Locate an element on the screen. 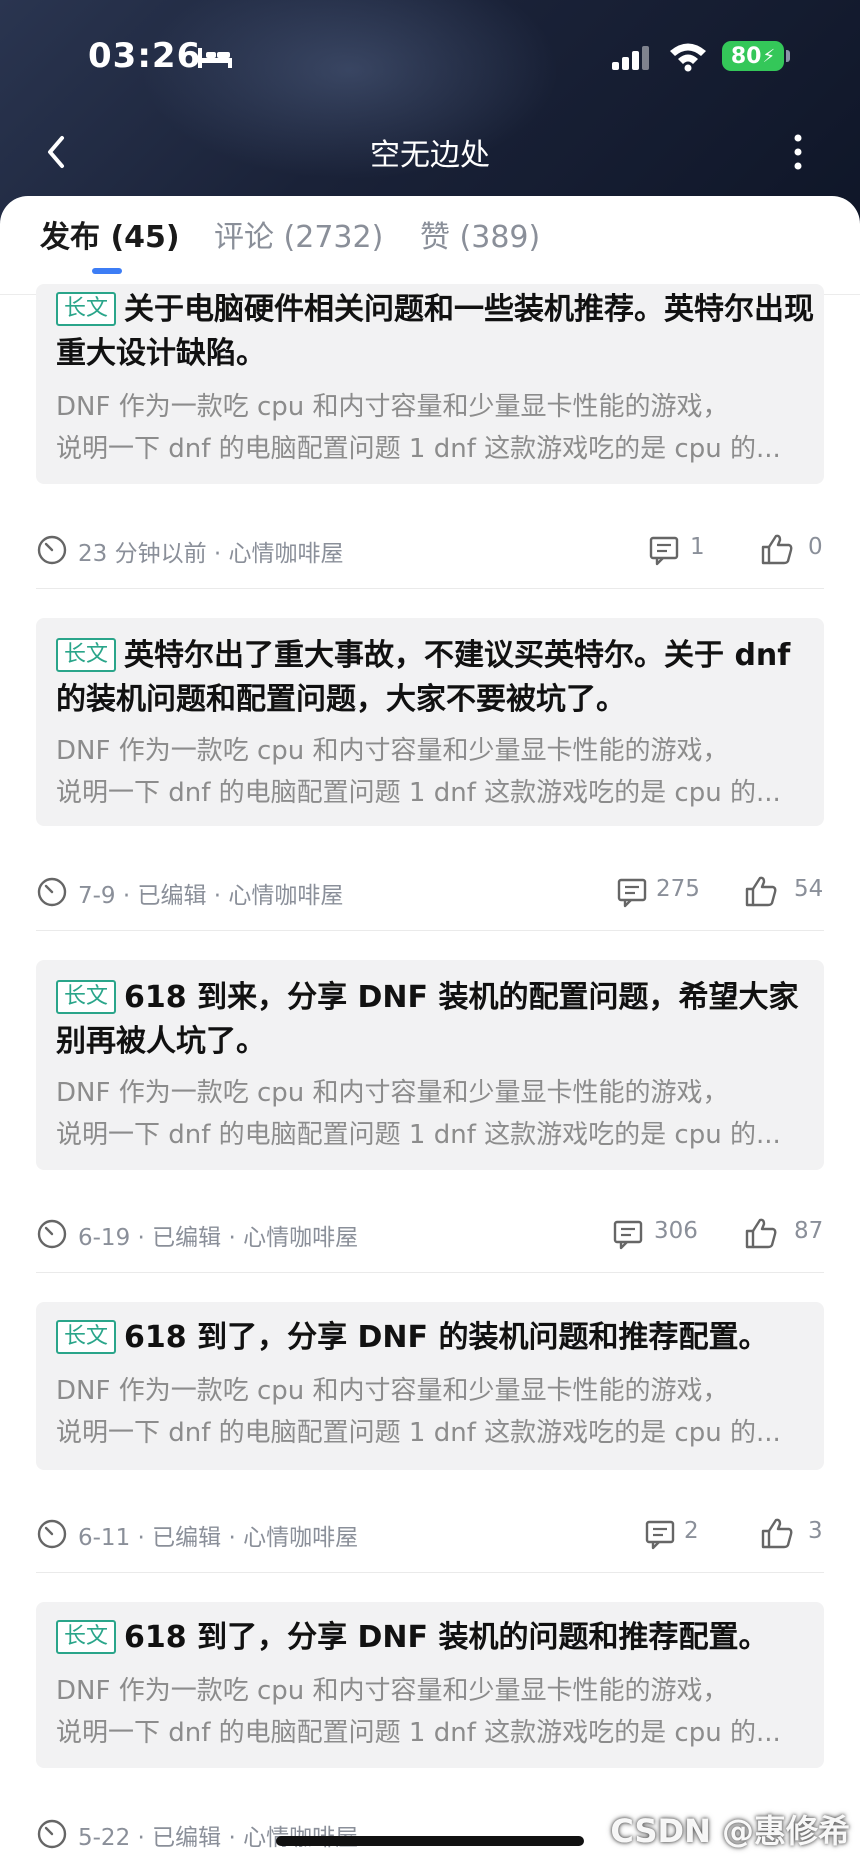  nav-bar: 空无边处 is located at coordinates (430, 152).